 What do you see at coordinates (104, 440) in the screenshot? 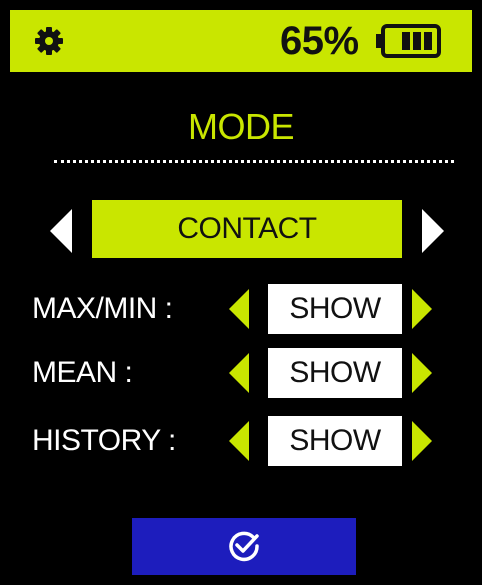
I see `history-label: HISTORY :` at bounding box center [104, 440].